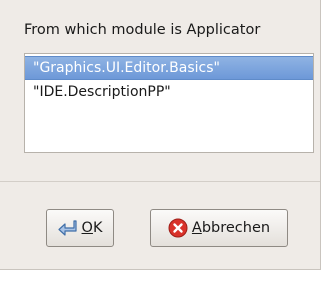  Describe the element at coordinates (160, 181) in the screenshot. I see `button-area-separator` at that location.